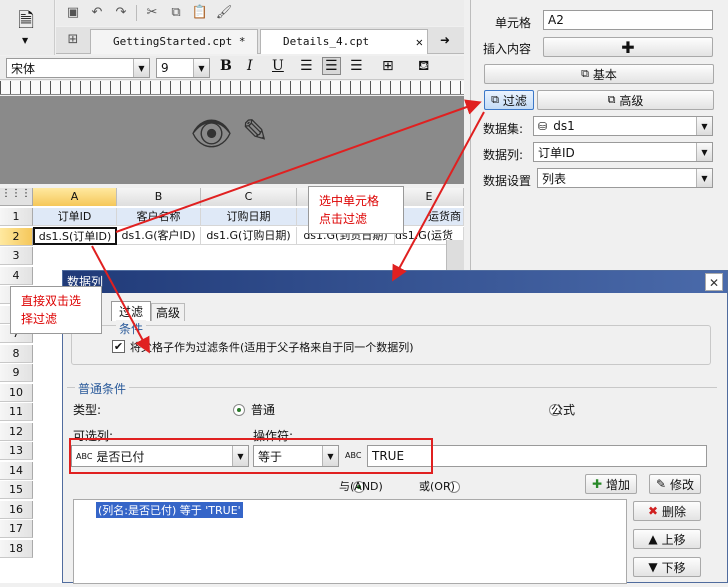 The height and width of the screenshot is (587, 728). What do you see at coordinates (298, 166) in the screenshot?
I see `arrow-to-filter` at bounding box center [298, 166].